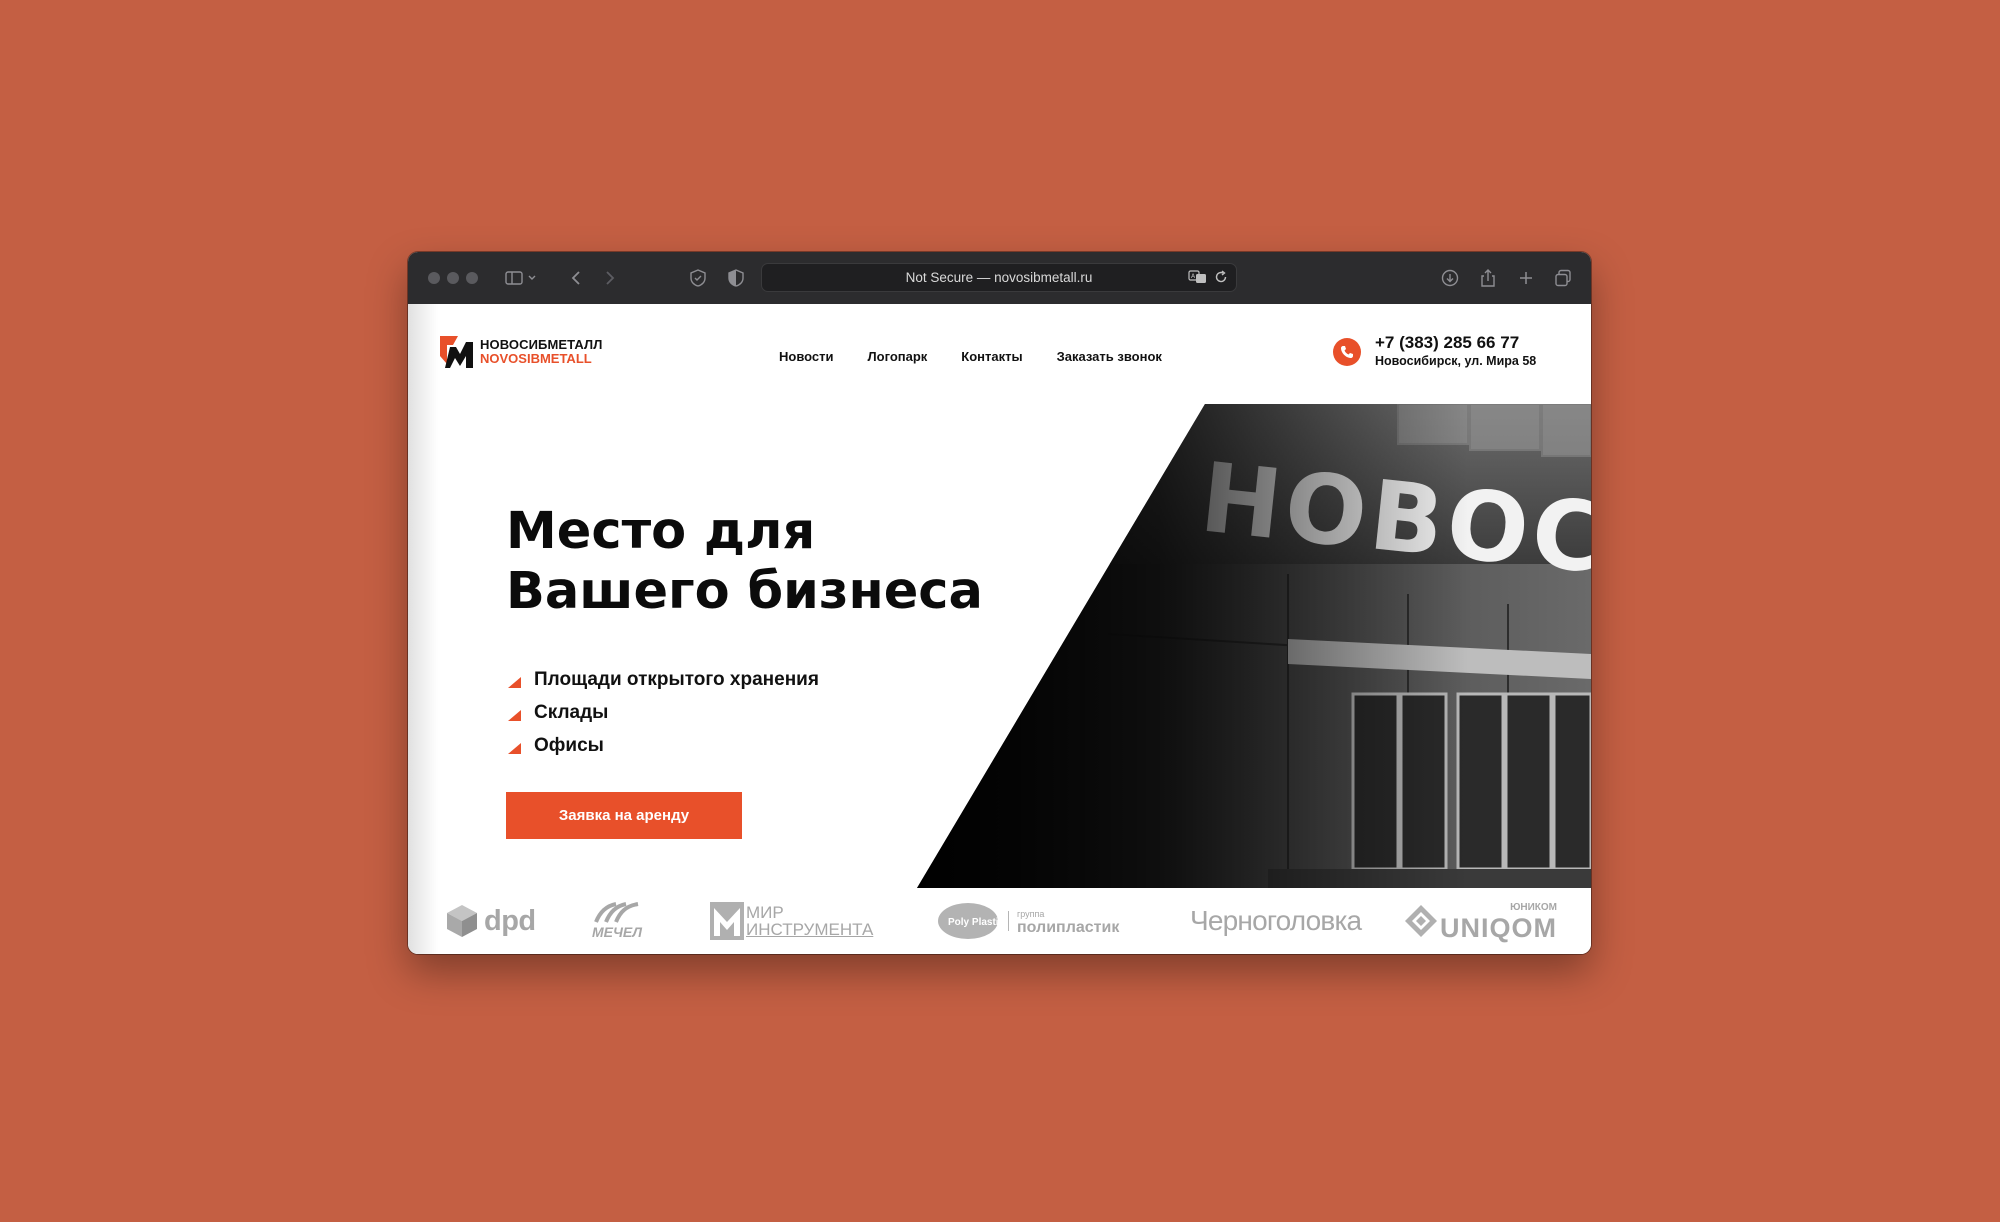 The height and width of the screenshot is (1222, 2000). I want to click on novosibmetall-logo-icon, so click(456, 352).